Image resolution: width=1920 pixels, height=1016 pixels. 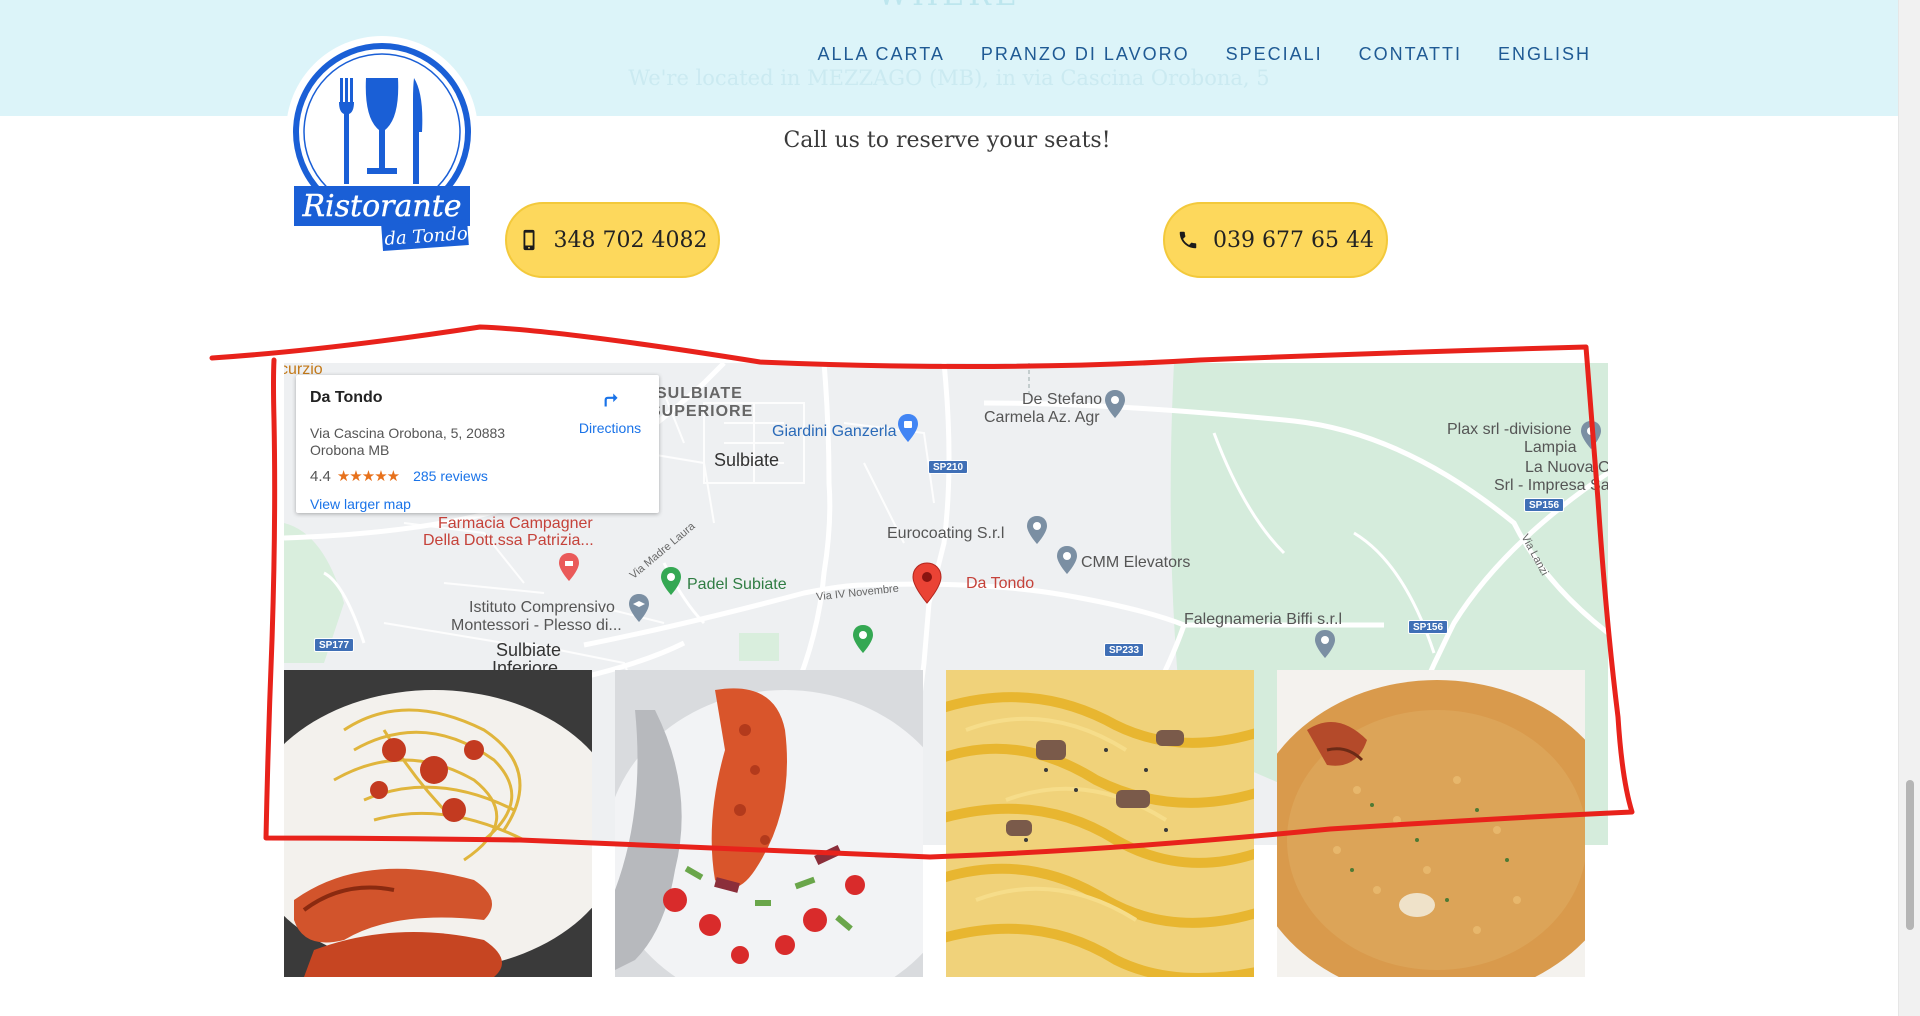 I want to click on landline-number: 039 677 65 44, so click(x=1293, y=240).